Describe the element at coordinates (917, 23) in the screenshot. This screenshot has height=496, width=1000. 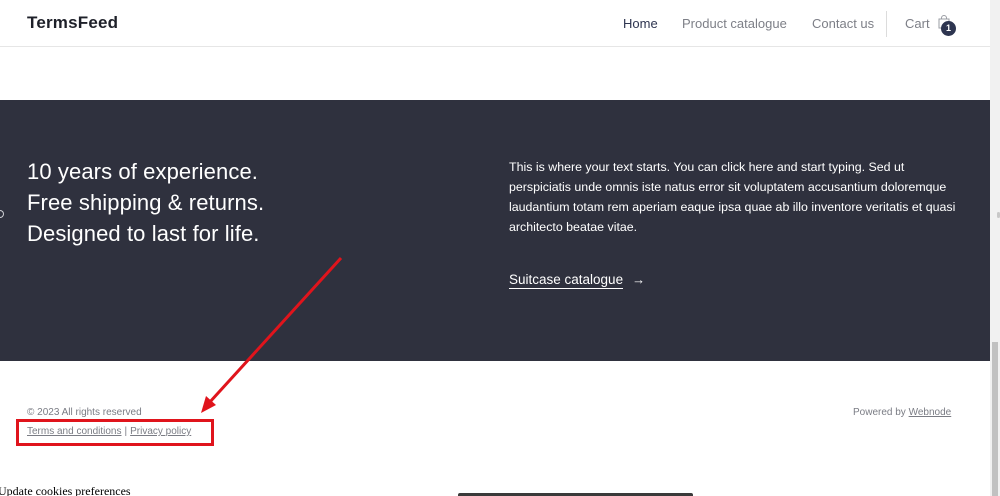
I see `cart-link: Cart` at that location.